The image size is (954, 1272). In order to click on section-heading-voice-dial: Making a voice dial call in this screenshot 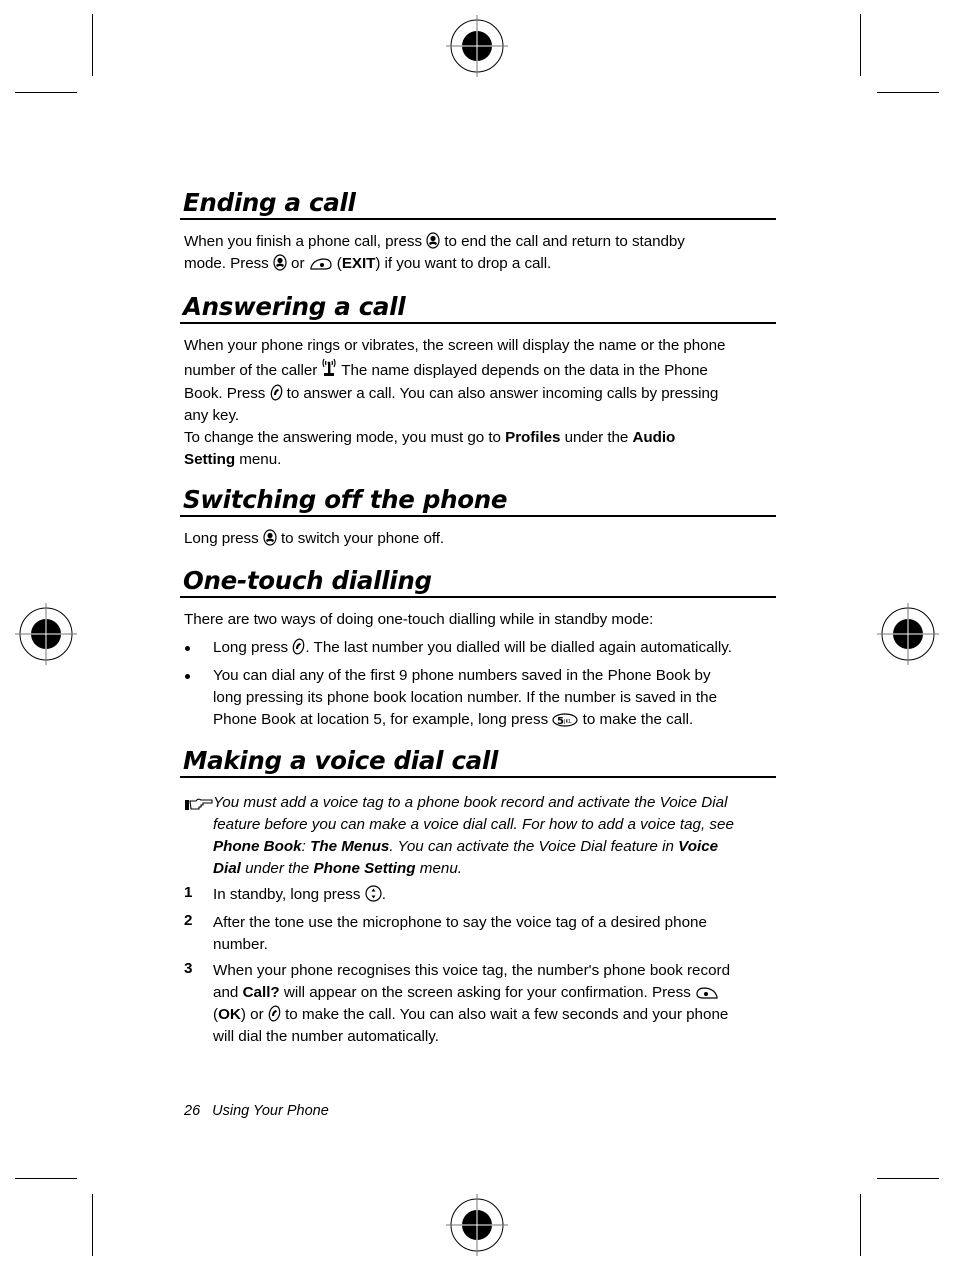, I will do `click(478, 762)`.